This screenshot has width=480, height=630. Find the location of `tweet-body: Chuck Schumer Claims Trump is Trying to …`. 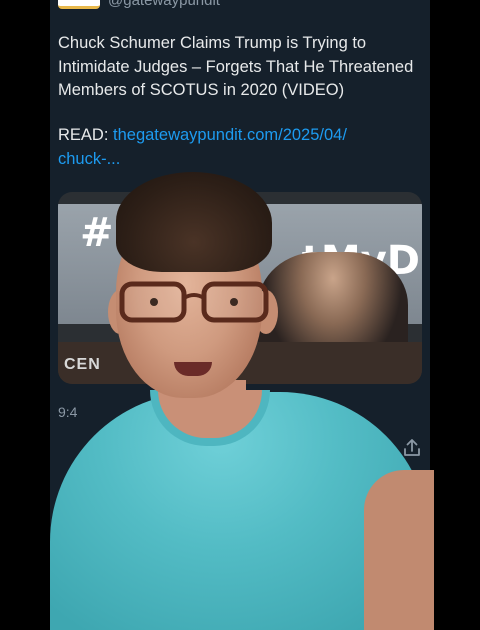

tweet-body: Chuck Schumer Claims Trump is Trying to … is located at coordinates (236, 66).